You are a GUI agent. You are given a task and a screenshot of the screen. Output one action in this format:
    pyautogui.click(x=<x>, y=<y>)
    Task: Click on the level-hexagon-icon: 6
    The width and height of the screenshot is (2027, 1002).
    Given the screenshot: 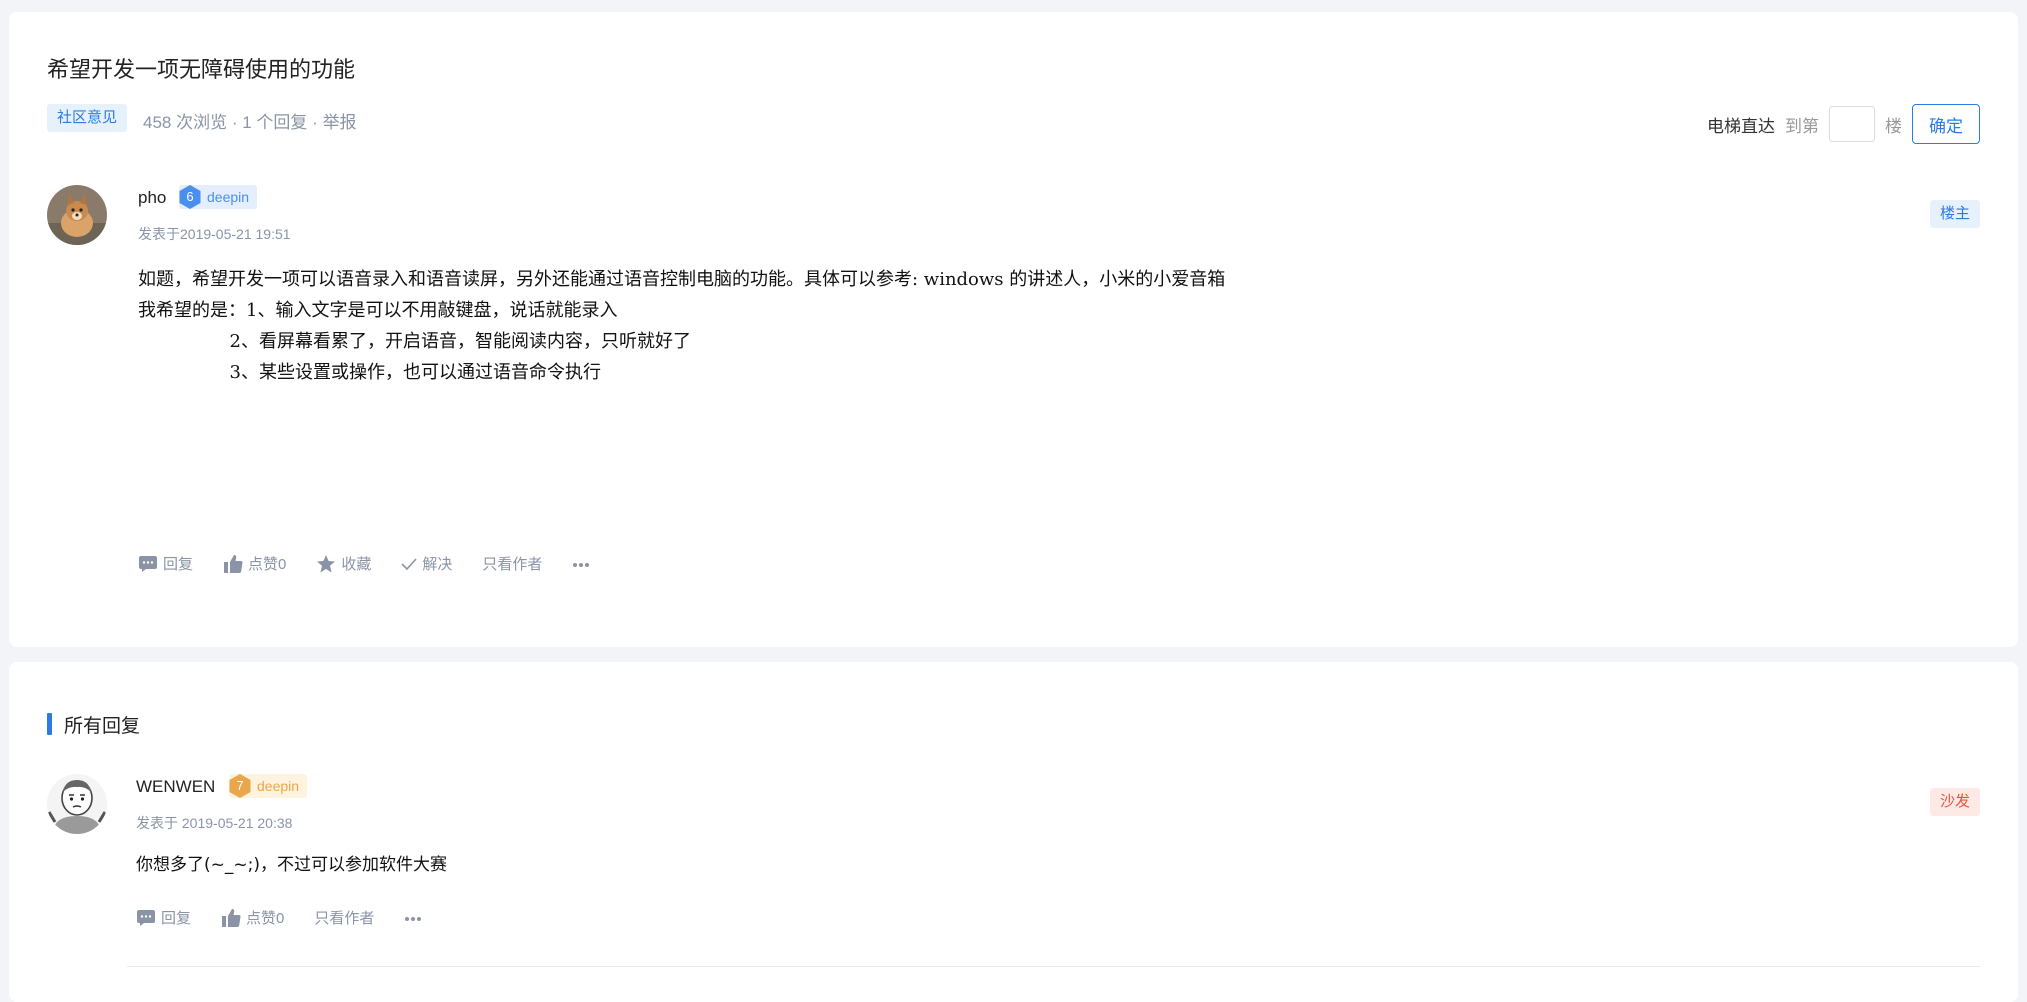 What is the action you would take?
    pyautogui.click(x=190, y=197)
    